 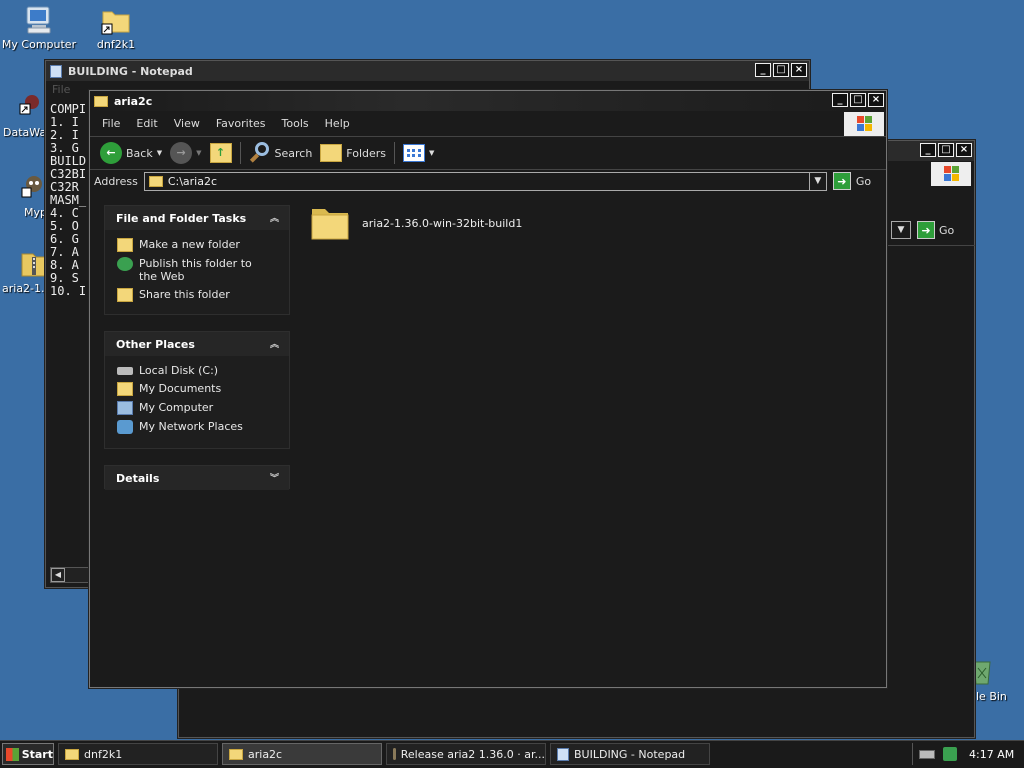 What do you see at coordinates (125, 427) in the screenshot?
I see `network-places-icon` at bounding box center [125, 427].